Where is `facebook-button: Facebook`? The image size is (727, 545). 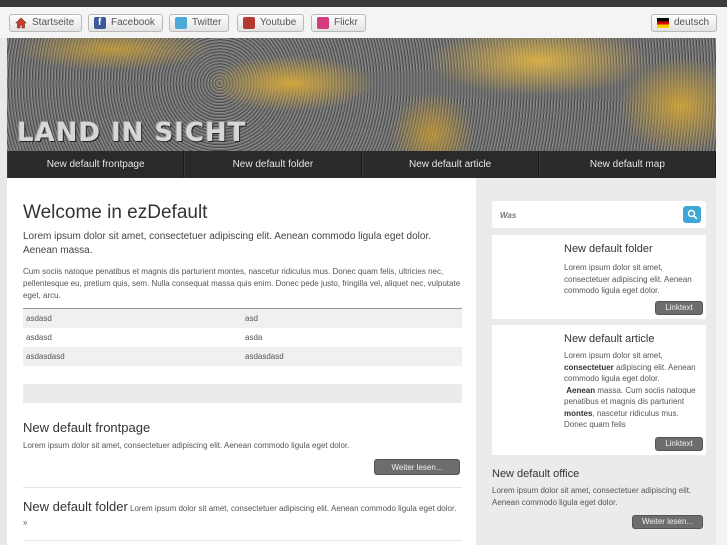
facebook-button: Facebook is located at coordinates (125, 23).